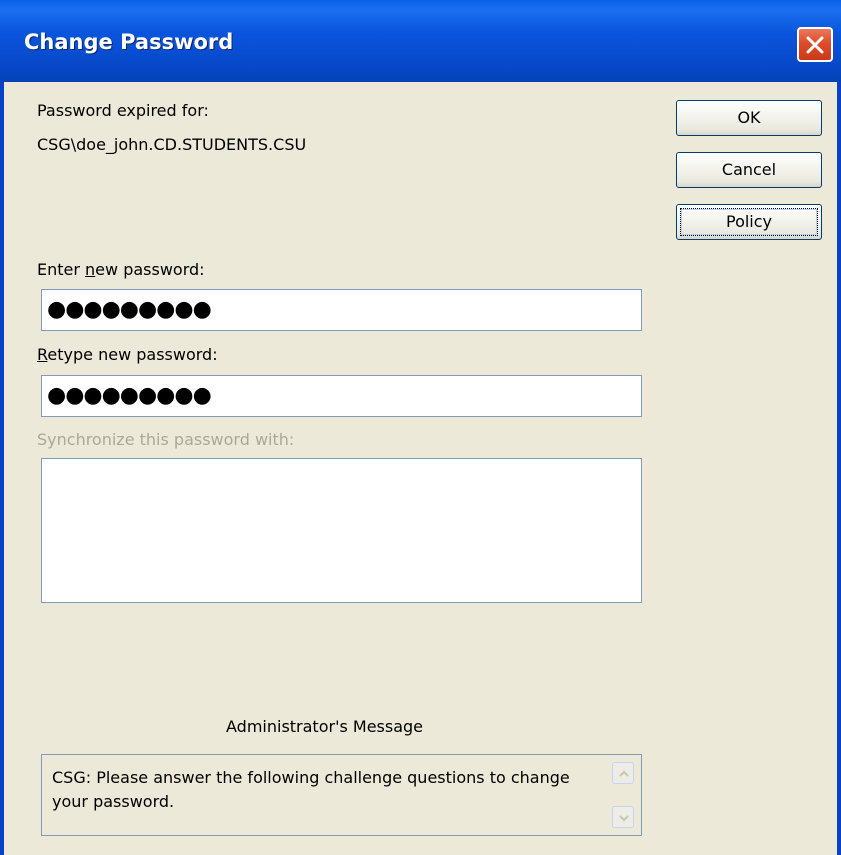  What do you see at coordinates (129, 309) in the screenshot?
I see `new-password-value: ●●●●●●●●●` at bounding box center [129, 309].